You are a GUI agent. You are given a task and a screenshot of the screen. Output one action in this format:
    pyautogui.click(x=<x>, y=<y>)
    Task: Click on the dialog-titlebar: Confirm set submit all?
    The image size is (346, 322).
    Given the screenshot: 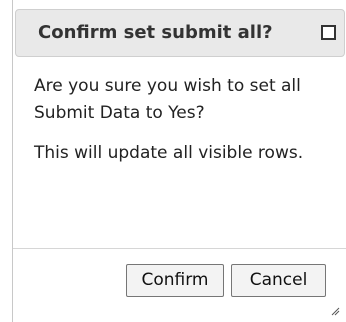 What is the action you would take?
    pyautogui.click(x=180, y=33)
    